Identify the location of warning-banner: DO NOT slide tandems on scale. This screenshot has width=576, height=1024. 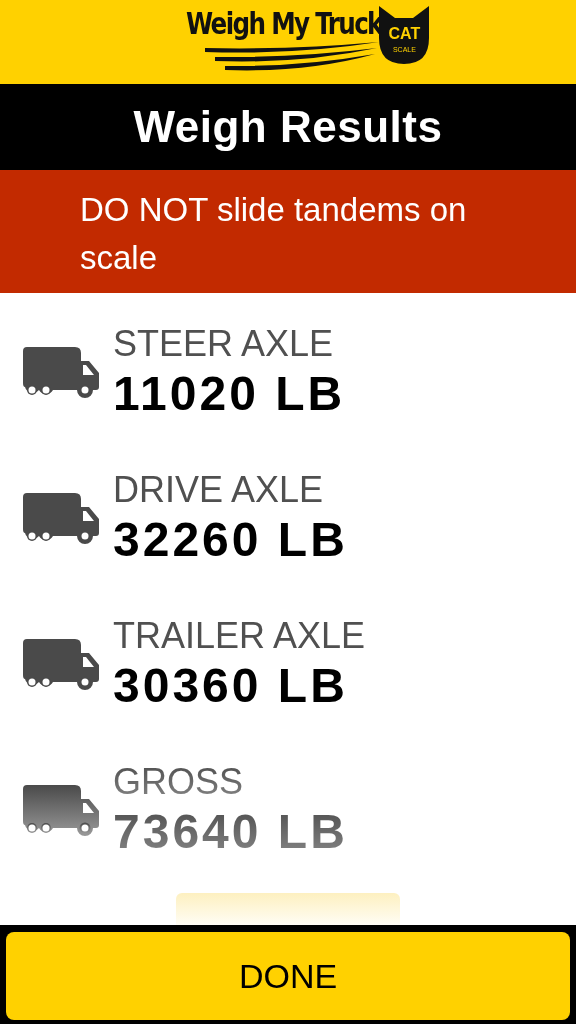
(288, 231).